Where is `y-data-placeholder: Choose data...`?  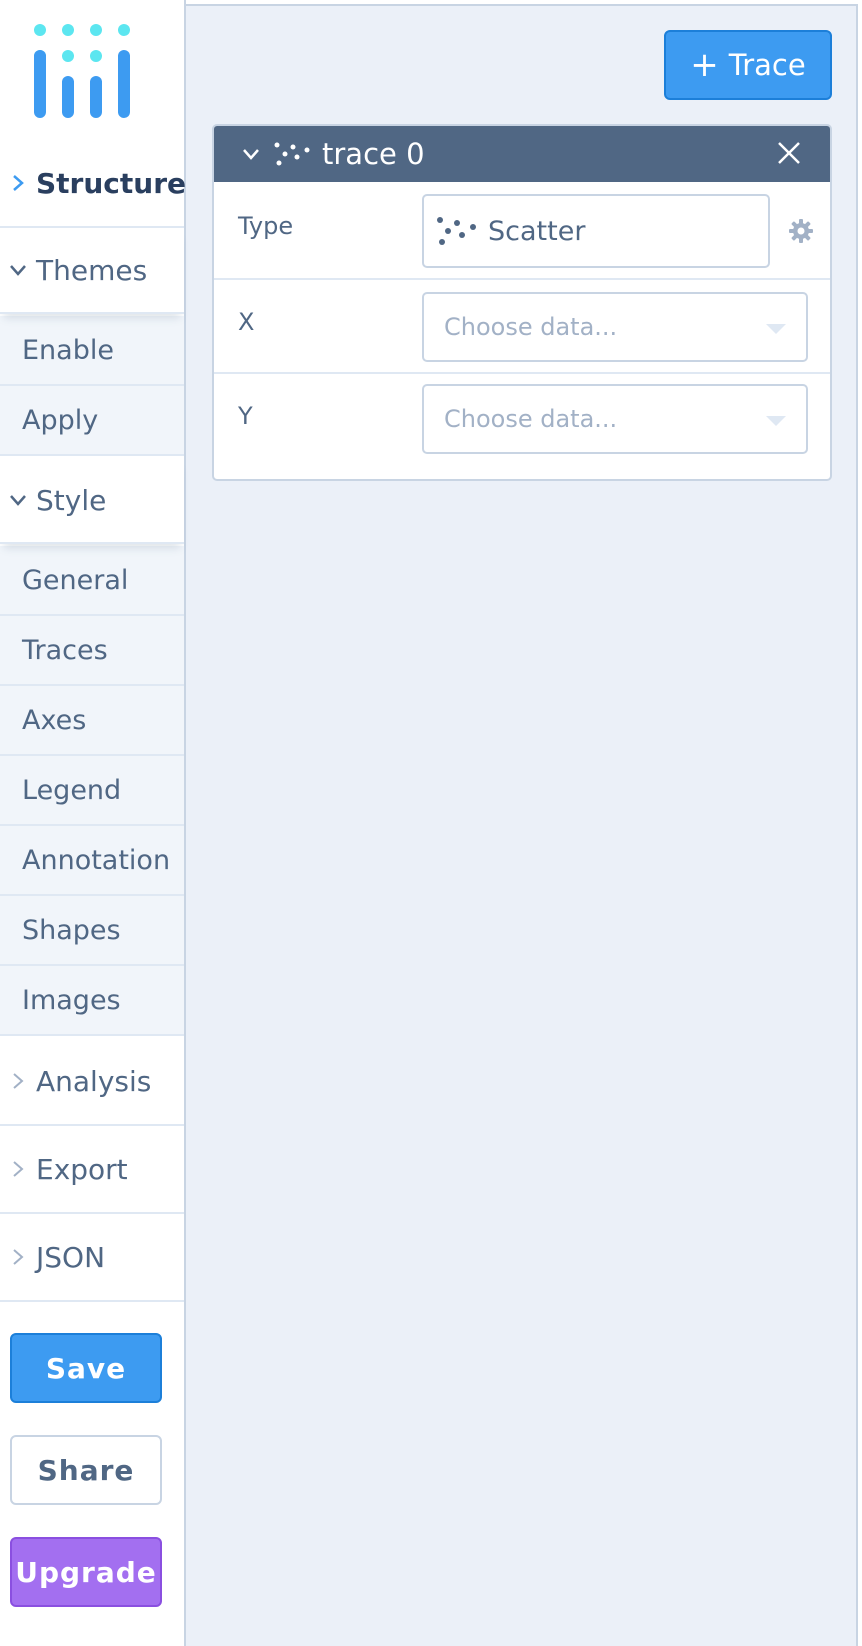
y-data-placeholder: Choose data... is located at coordinates (531, 419).